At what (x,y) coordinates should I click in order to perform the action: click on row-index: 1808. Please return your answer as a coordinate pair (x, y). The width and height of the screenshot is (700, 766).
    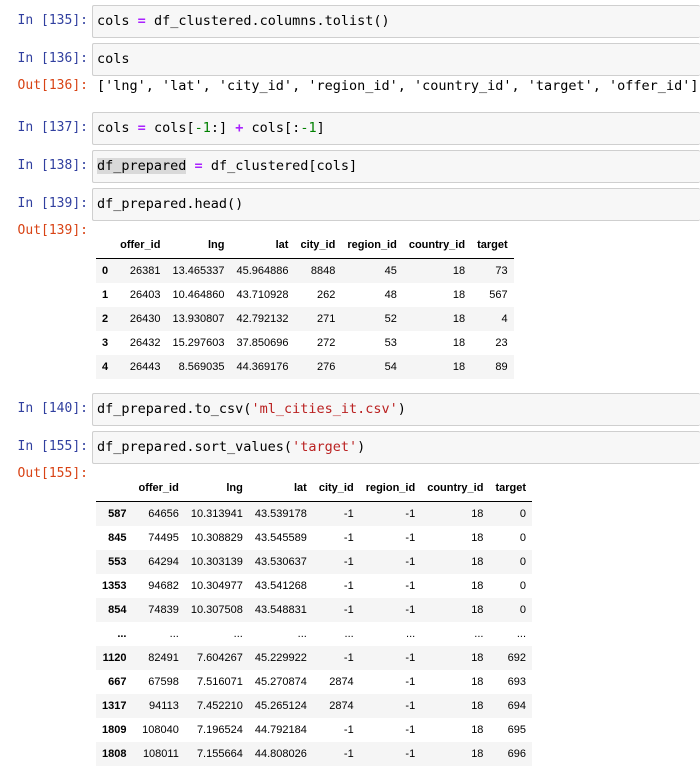
    Looking at the image, I should click on (114, 754).